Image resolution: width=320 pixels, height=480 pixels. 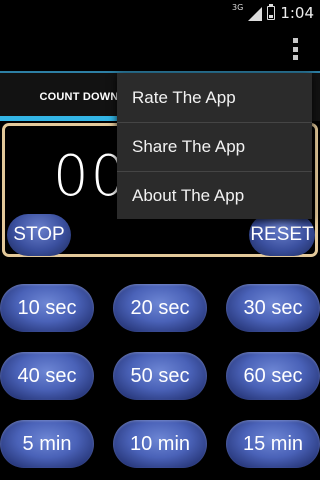 What do you see at coordinates (273, 376) in the screenshot?
I see `preset-60-sec-button: 60 sec` at bounding box center [273, 376].